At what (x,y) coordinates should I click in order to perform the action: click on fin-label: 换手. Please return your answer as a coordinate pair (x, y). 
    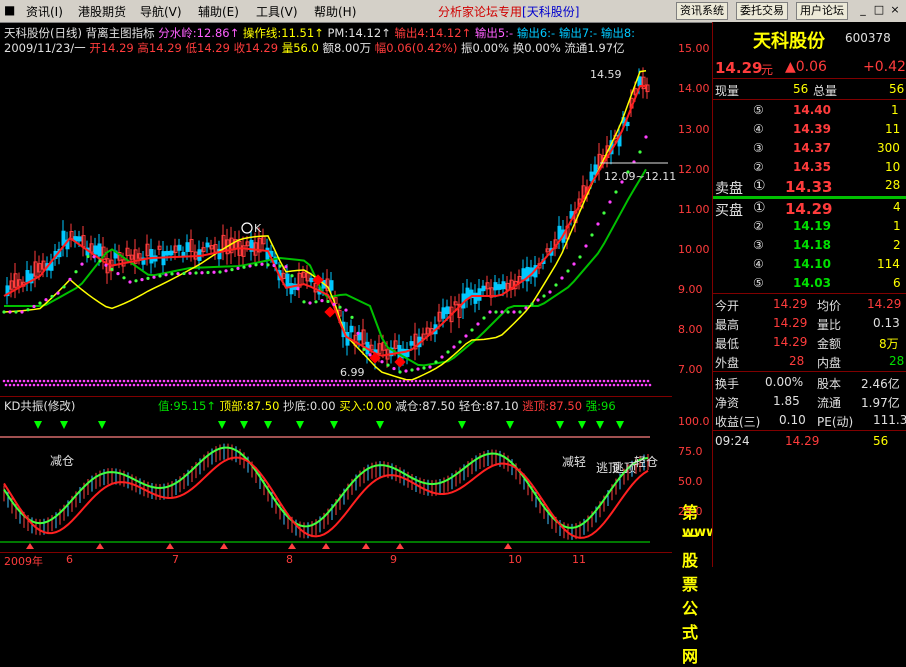
    Looking at the image, I should click on (727, 384).